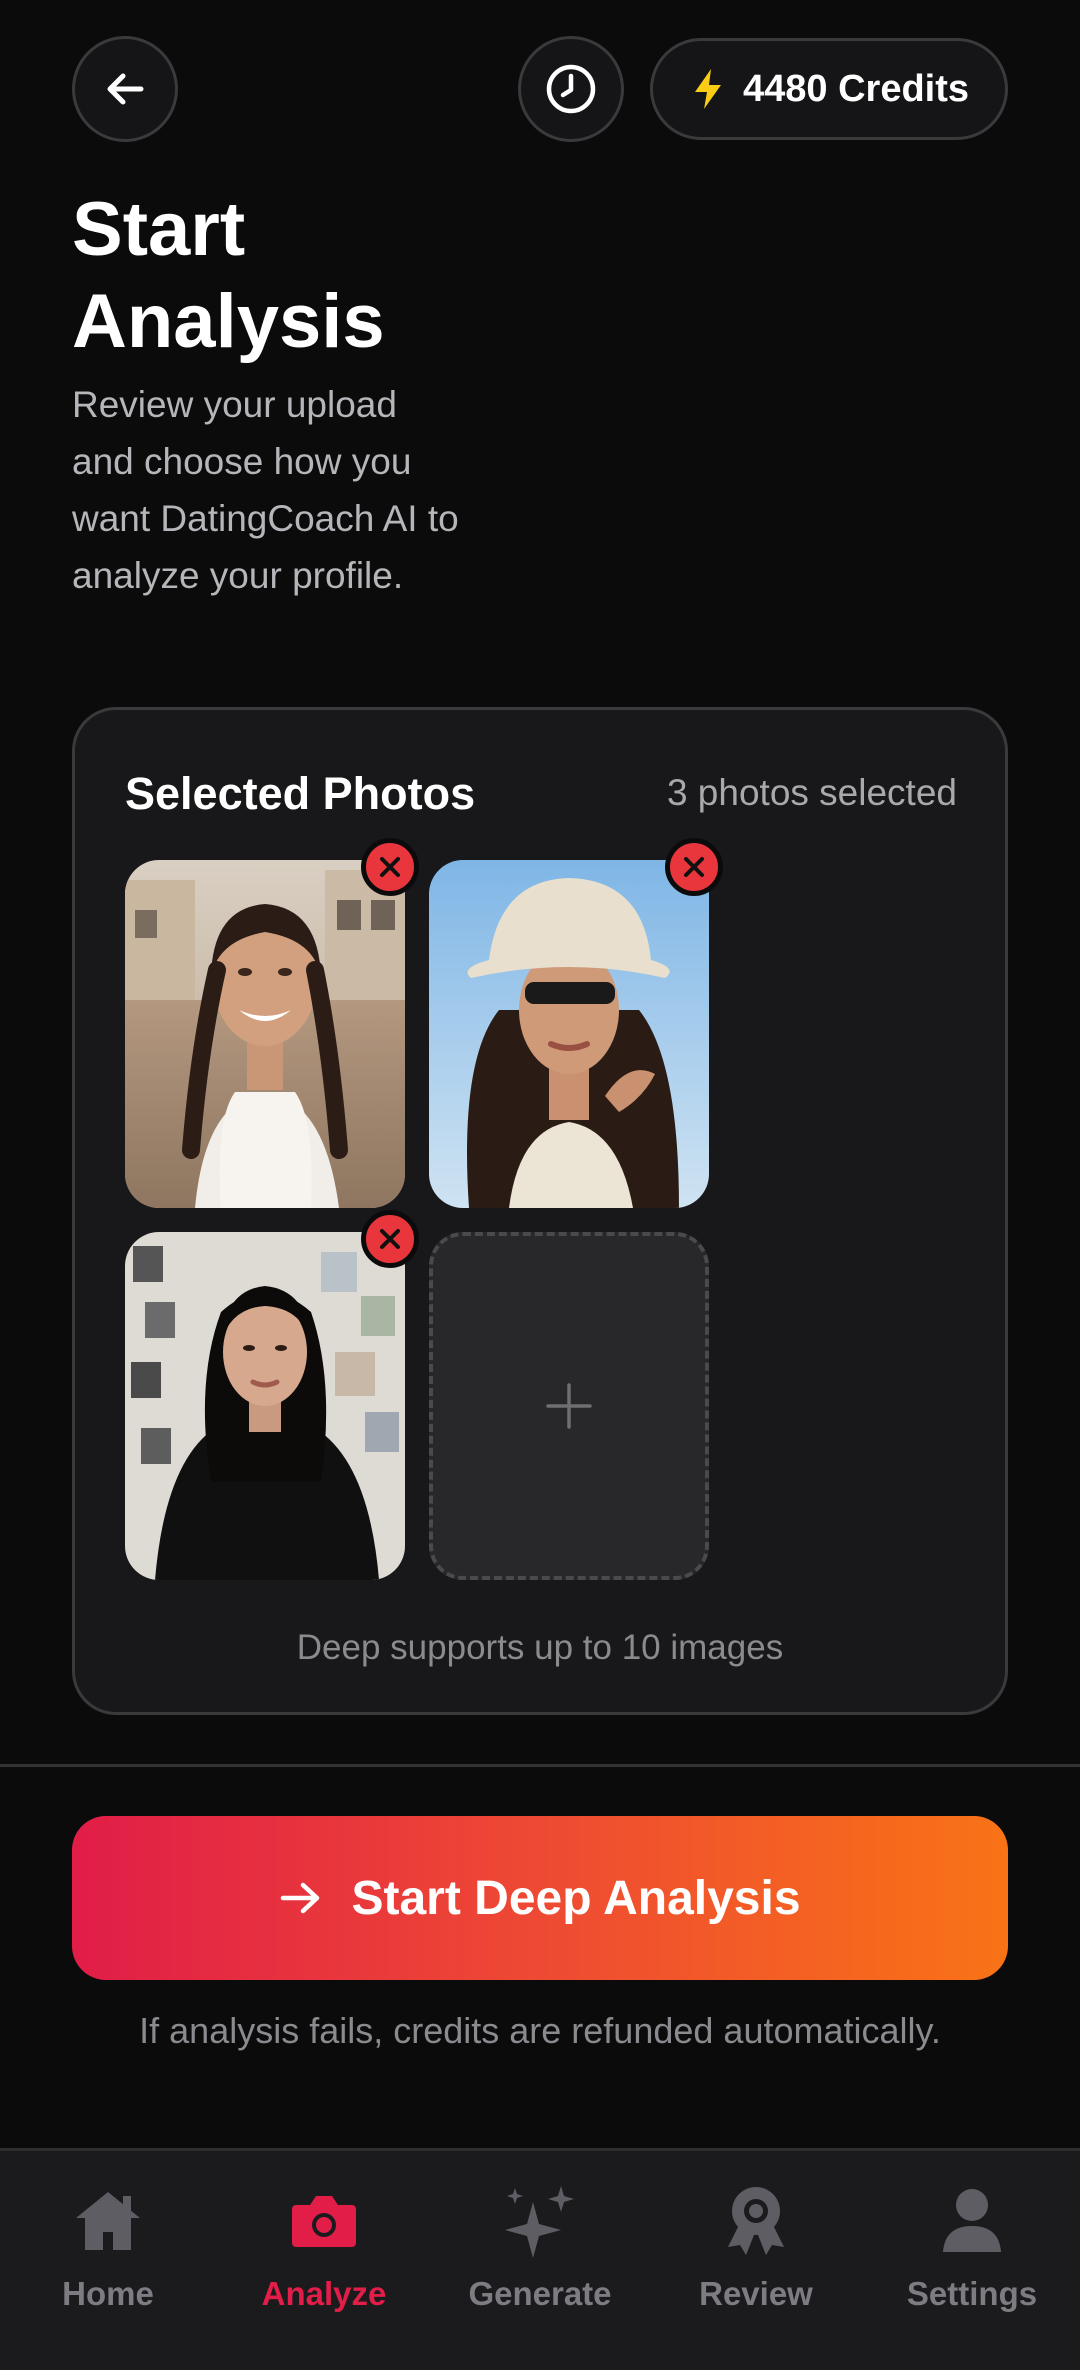 This screenshot has height=2370, width=1080. Describe the element at coordinates (540, 1765) in the screenshot. I see `divider` at that location.